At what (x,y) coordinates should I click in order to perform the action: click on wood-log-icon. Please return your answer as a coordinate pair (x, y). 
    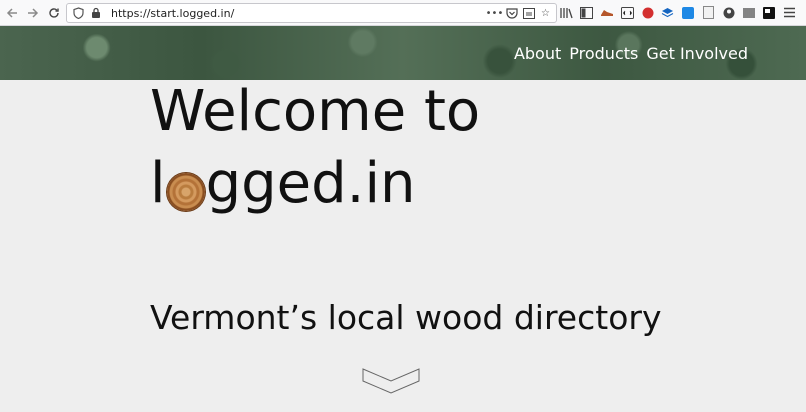
    Looking at the image, I should click on (185, 192).